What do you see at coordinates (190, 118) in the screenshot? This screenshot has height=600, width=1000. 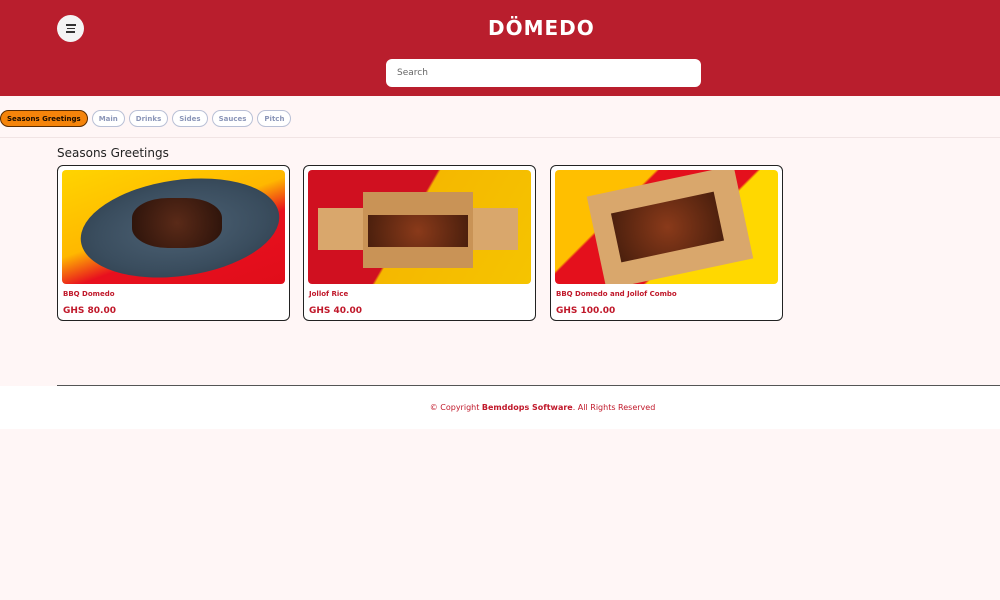 I see `tab-sides: Sides` at bounding box center [190, 118].